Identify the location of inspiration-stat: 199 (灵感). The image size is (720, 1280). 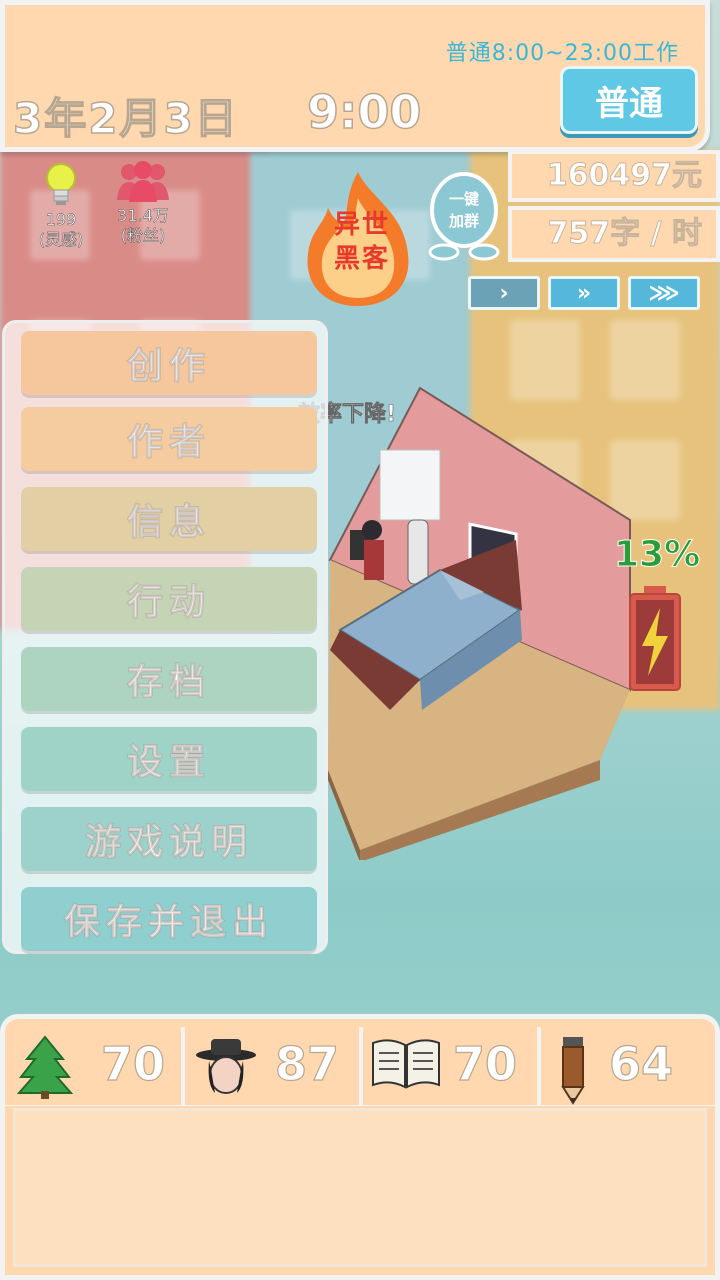
(61, 206).